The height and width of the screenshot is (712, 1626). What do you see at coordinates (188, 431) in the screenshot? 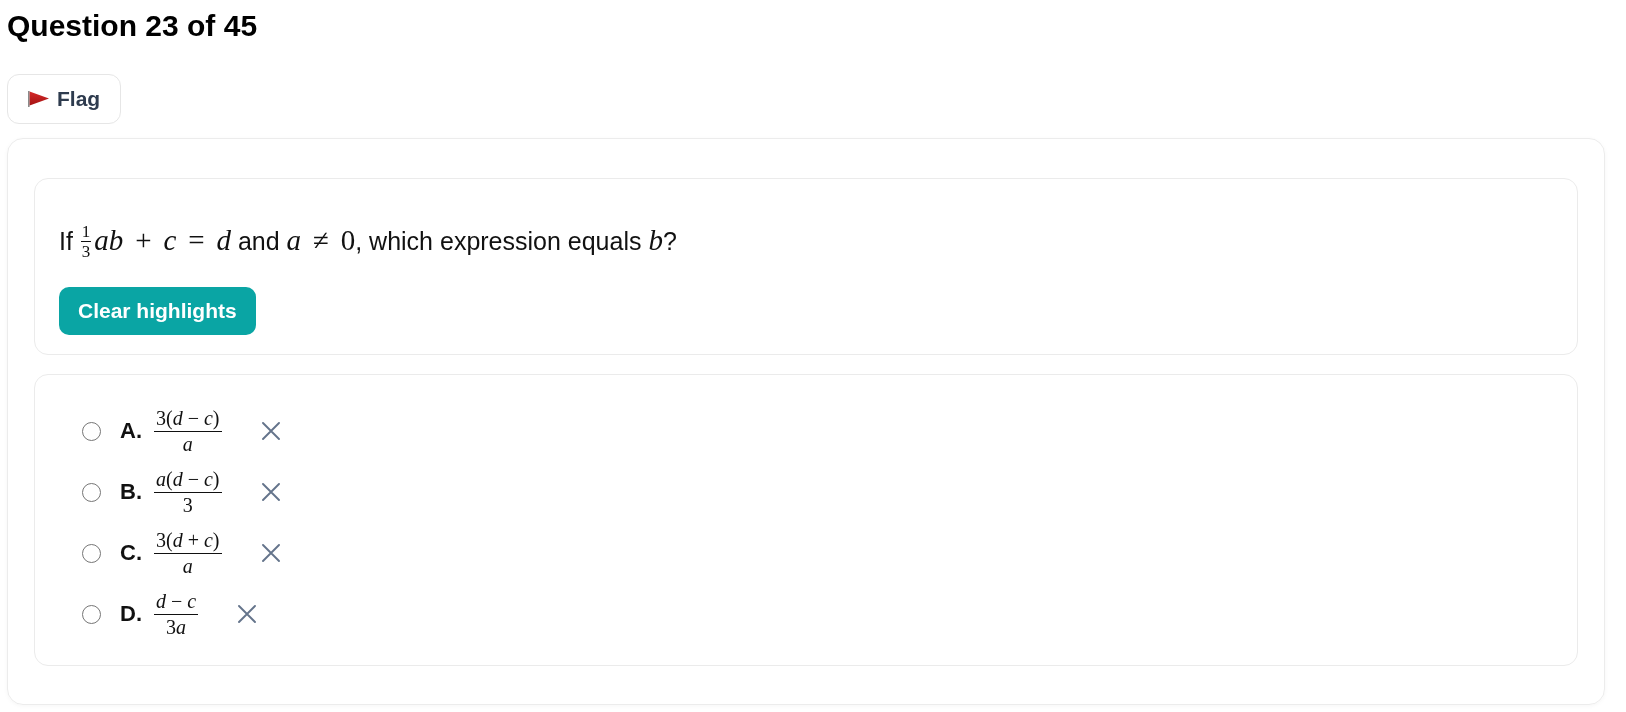
I see `answer-fraction: 3(d−c) a` at bounding box center [188, 431].